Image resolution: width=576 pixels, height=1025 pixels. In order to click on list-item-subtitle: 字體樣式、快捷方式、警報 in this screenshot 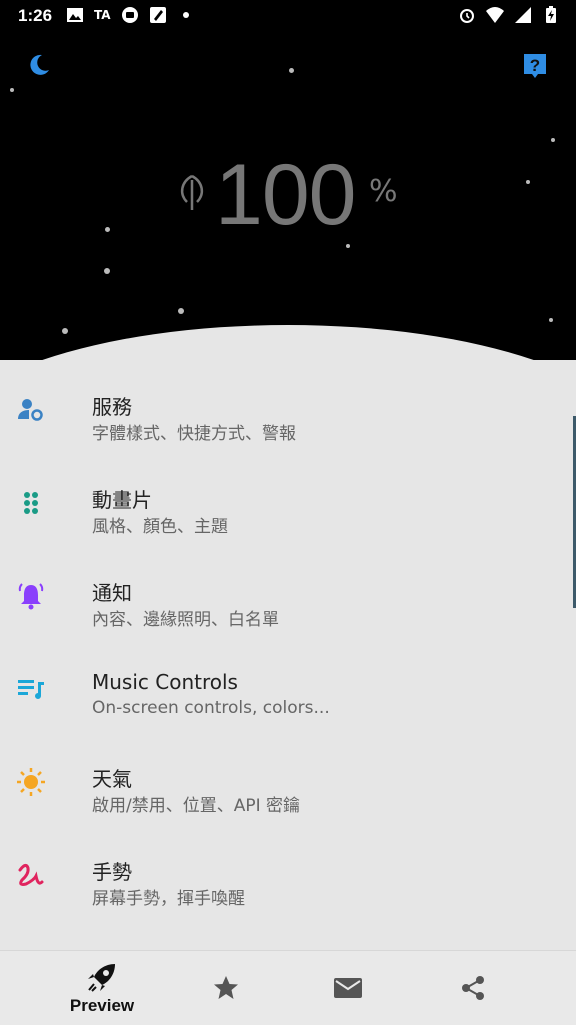, I will do `click(194, 434)`.